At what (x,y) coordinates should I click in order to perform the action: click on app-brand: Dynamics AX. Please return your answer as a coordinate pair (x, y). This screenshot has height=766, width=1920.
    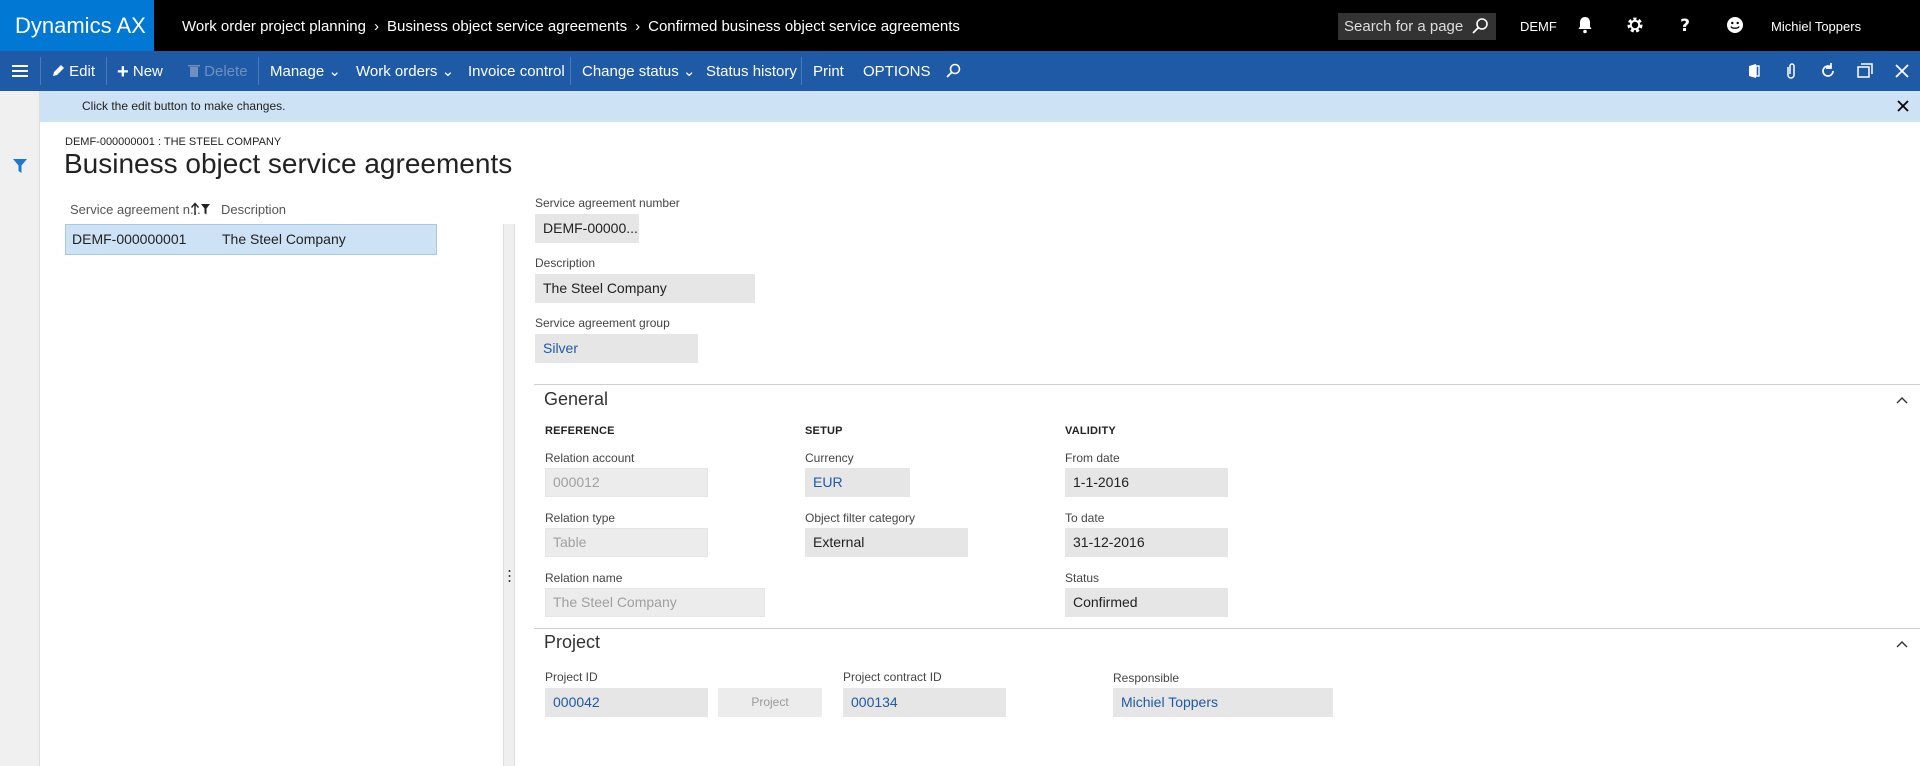
    Looking at the image, I should click on (77, 25).